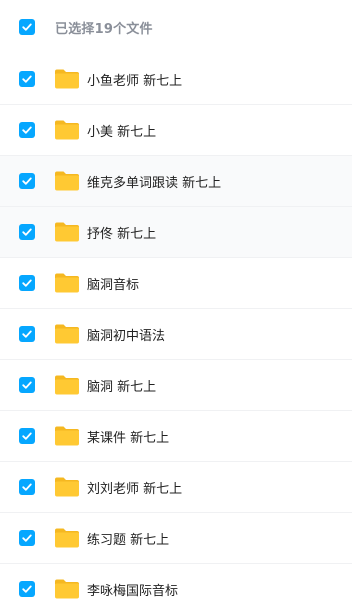 The height and width of the screenshot is (600, 352). Describe the element at coordinates (113, 283) in the screenshot. I see `file-name: 脑洞音标` at that location.